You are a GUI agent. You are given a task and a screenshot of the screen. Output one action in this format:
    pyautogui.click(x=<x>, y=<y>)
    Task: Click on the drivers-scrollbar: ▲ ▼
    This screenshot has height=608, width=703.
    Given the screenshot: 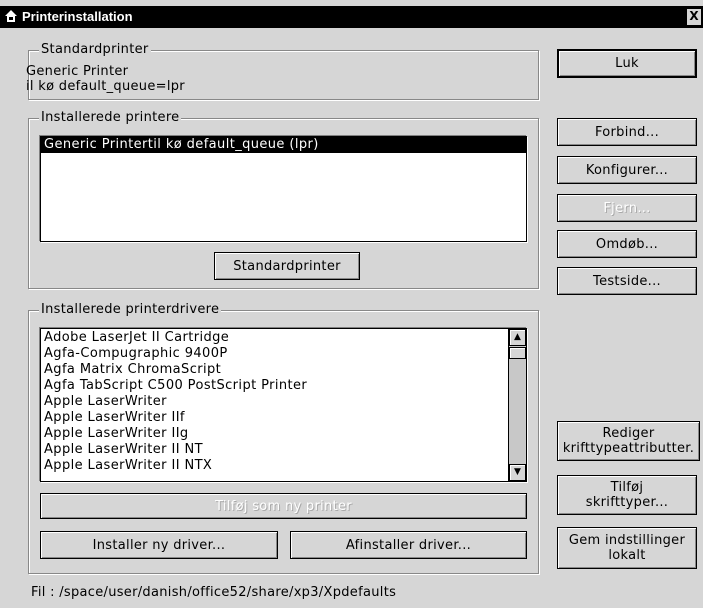 What is the action you would take?
    pyautogui.click(x=517, y=405)
    